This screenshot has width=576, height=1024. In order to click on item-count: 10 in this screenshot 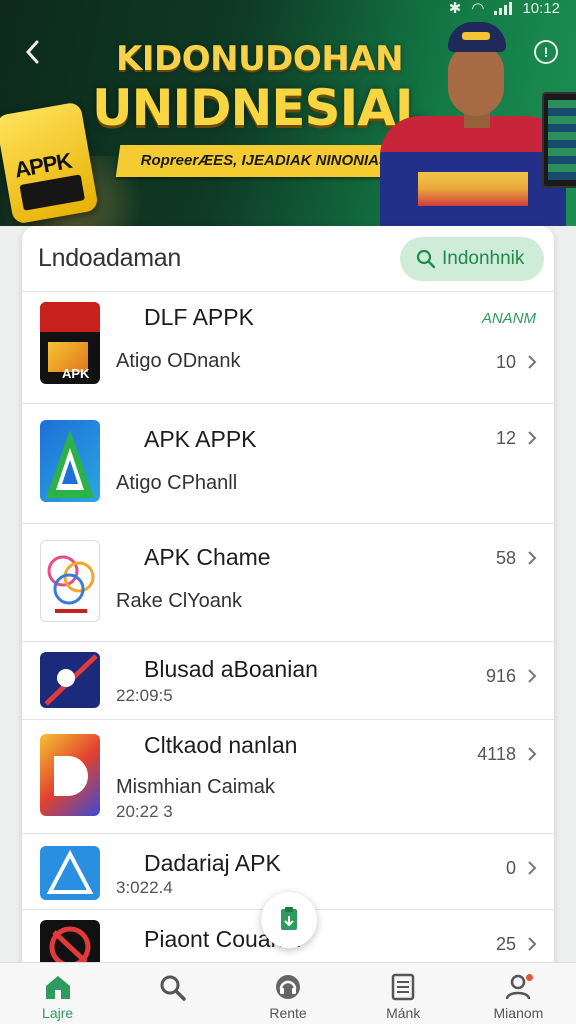, I will do `click(505, 362)`.